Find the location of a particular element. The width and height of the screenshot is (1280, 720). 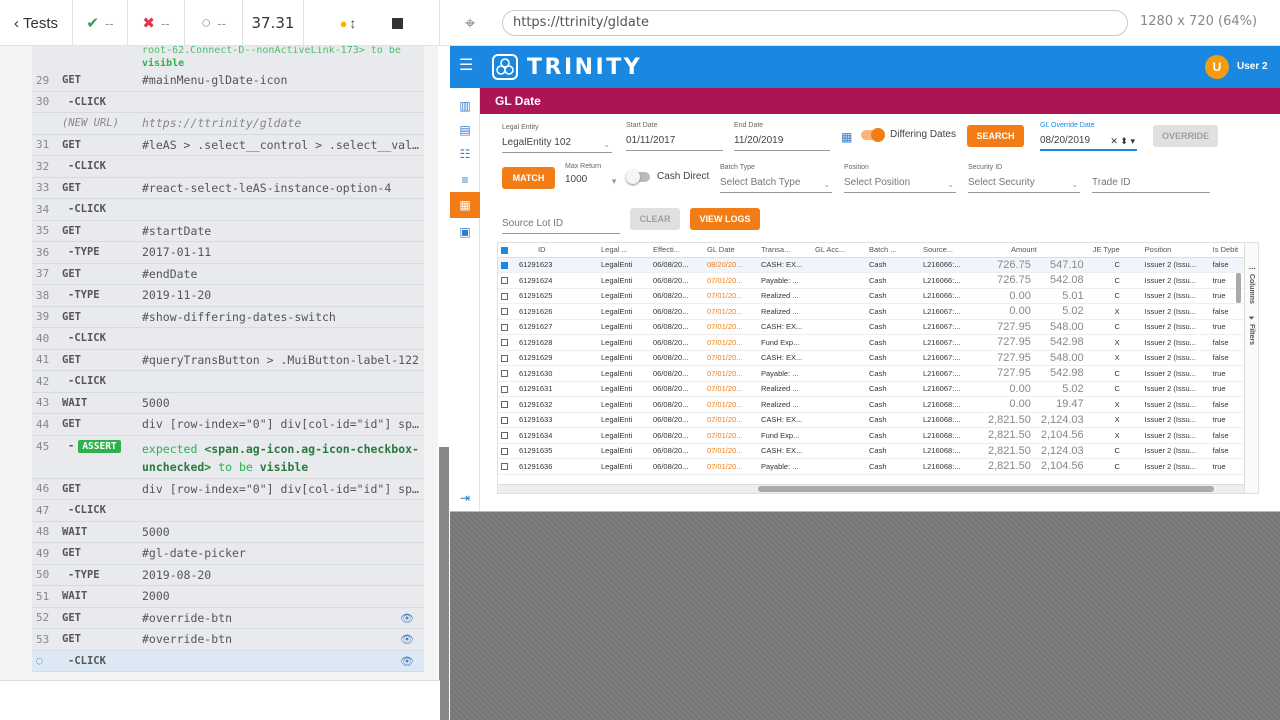

position-select: Position Select Position ⌄ is located at coordinates (900, 178).